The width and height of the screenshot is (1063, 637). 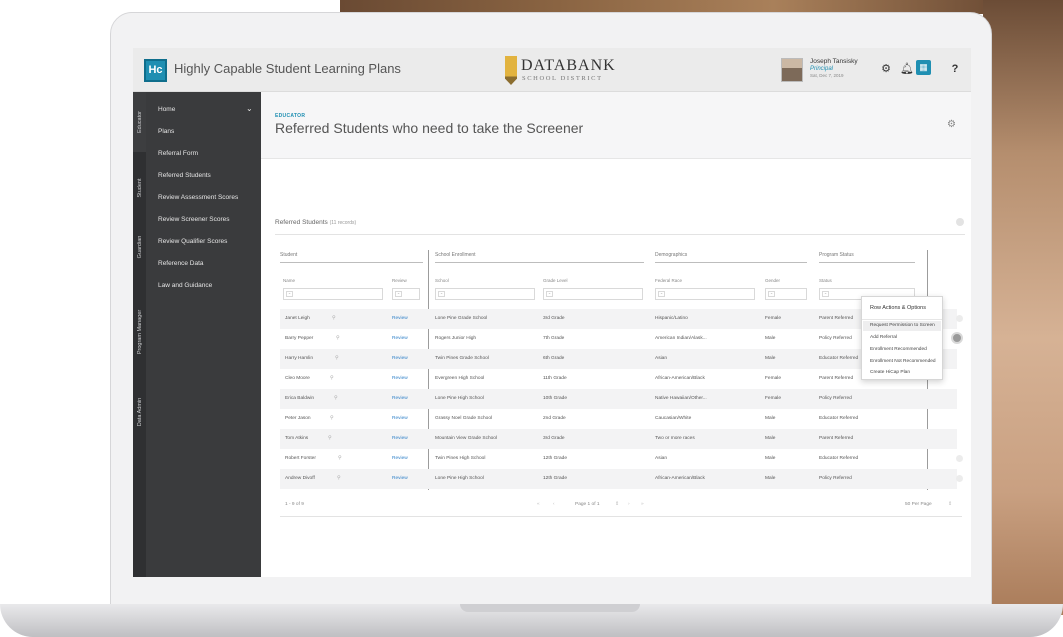 I want to click on chevron-down-icon: ⌄, so click(x=249, y=108).